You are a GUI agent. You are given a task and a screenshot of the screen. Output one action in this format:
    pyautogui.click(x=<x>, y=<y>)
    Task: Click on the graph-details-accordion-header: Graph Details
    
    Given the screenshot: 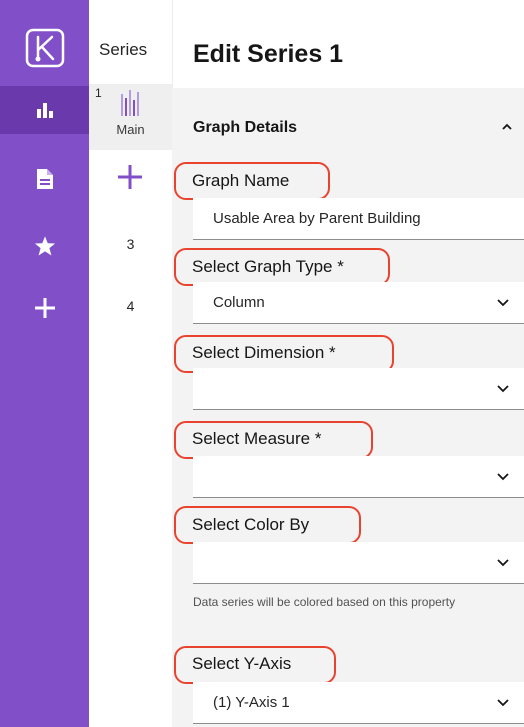 What is the action you would take?
    pyautogui.click(x=348, y=128)
    